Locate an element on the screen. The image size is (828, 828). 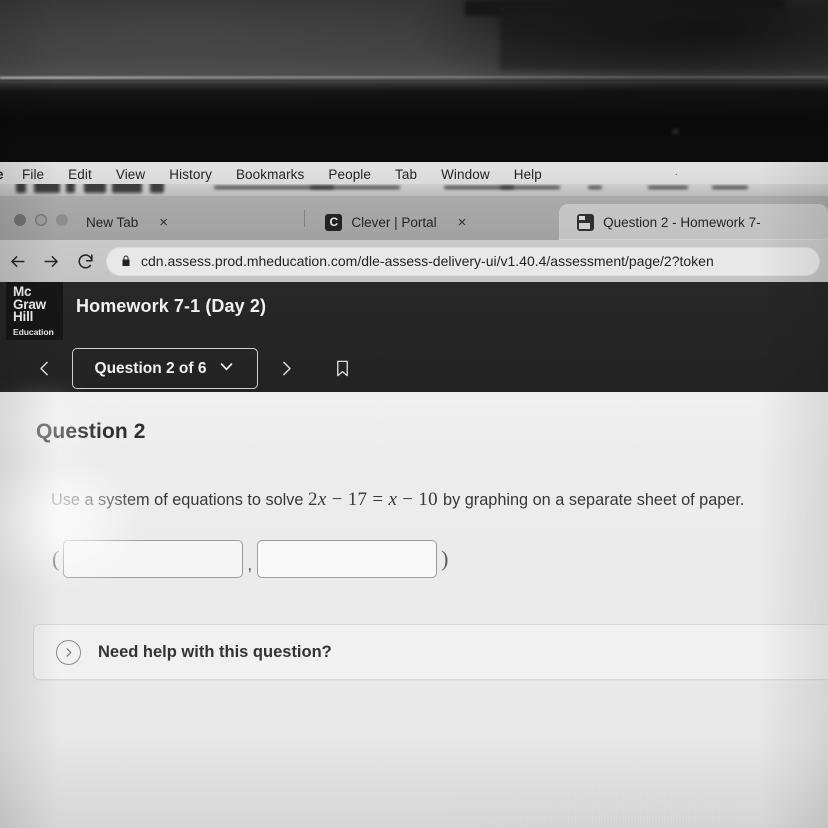
mheducation-favicon-icon is located at coordinates (586, 222).